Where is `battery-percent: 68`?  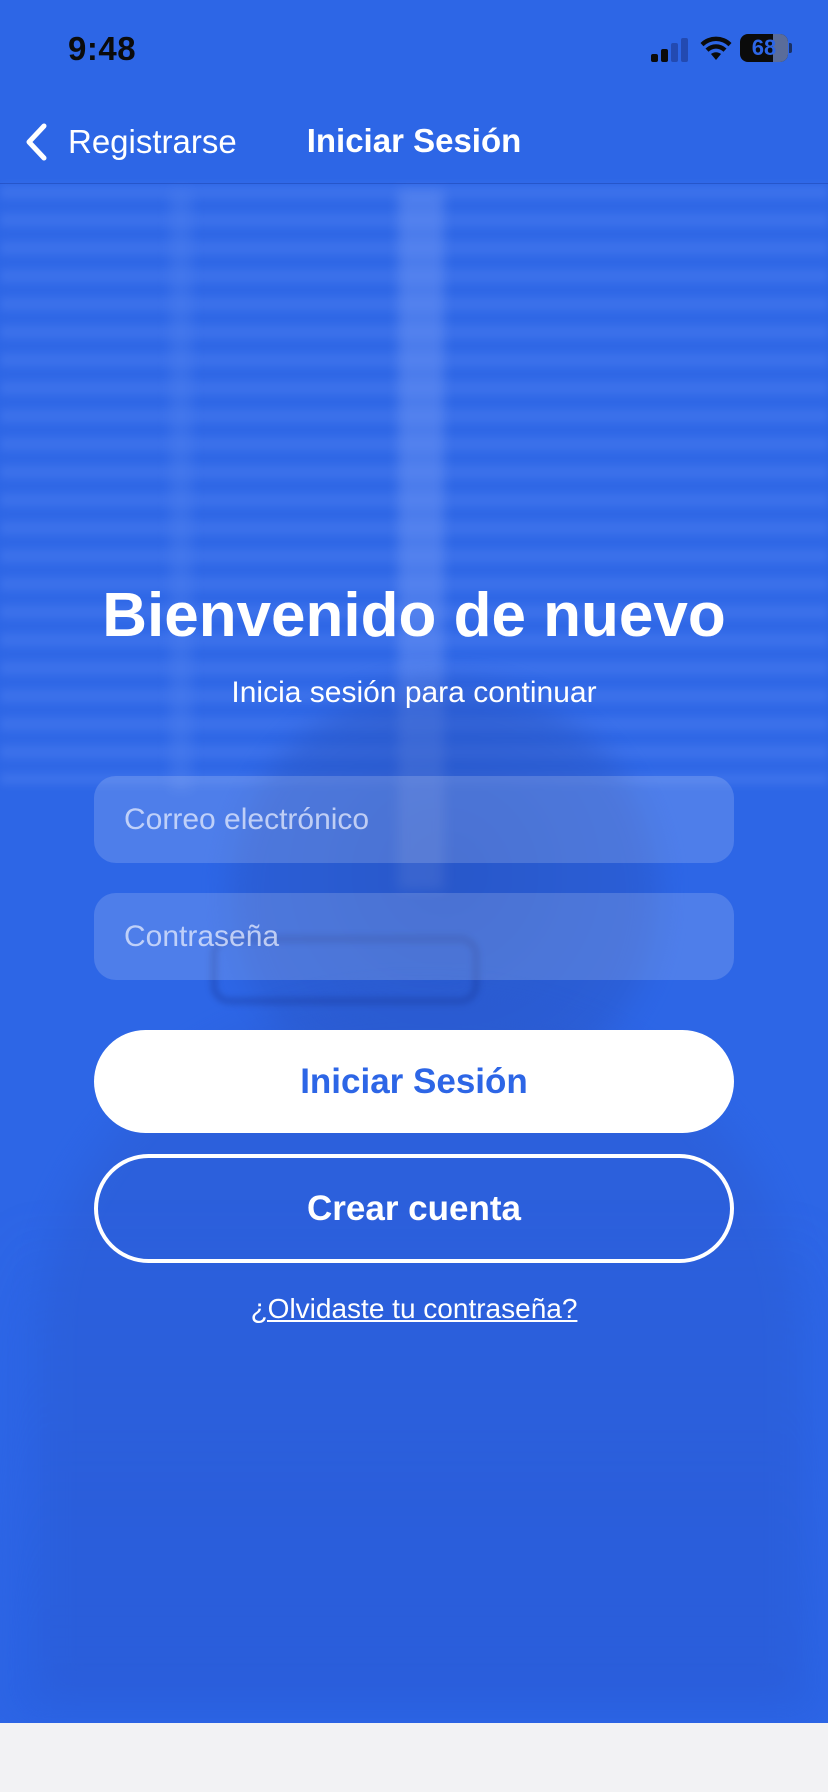
battery-percent: 68 is located at coordinates (764, 47).